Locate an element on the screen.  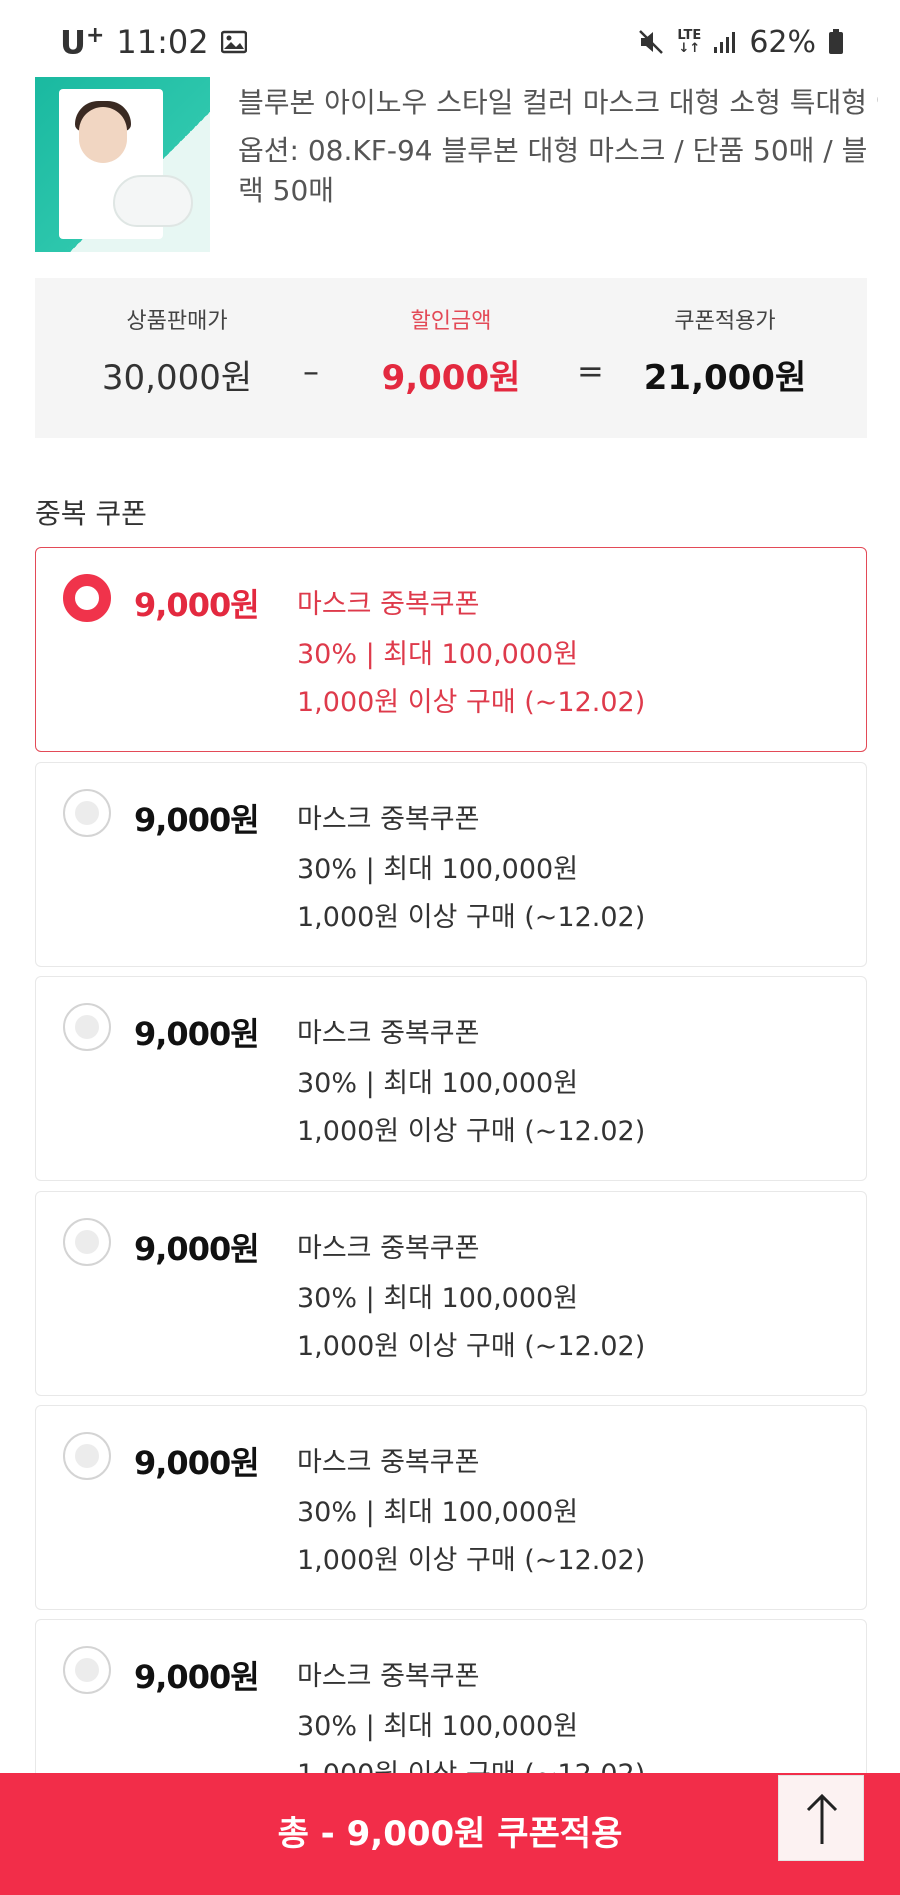
battery-icon is located at coordinates (836, 42).